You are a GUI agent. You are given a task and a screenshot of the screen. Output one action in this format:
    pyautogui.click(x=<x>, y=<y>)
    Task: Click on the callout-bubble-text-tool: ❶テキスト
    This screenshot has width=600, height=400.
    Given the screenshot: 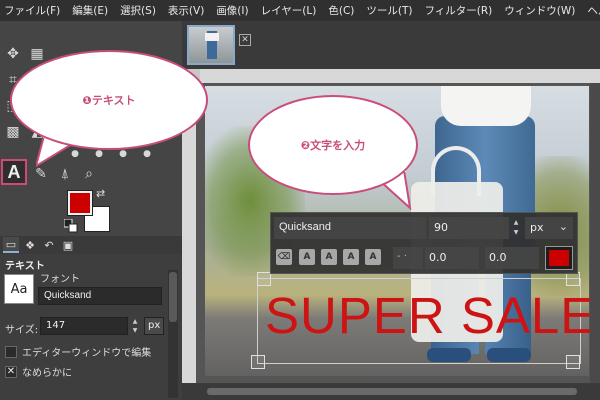 What is the action you would take?
    pyautogui.click(x=109, y=100)
    